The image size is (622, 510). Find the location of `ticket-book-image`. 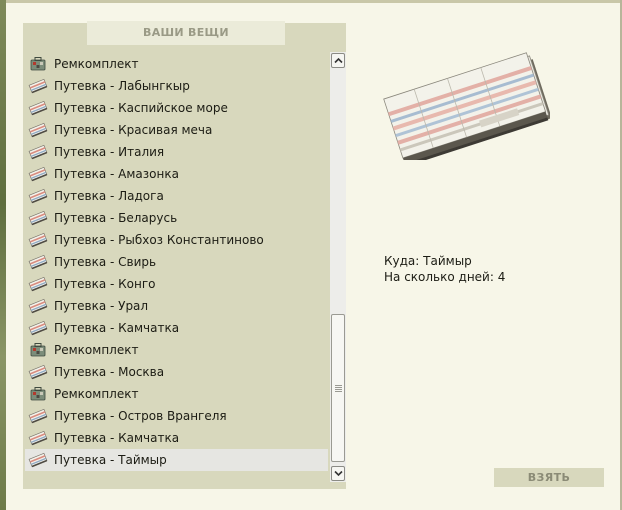

ticket-book-image is located at coordinates (466, 103).